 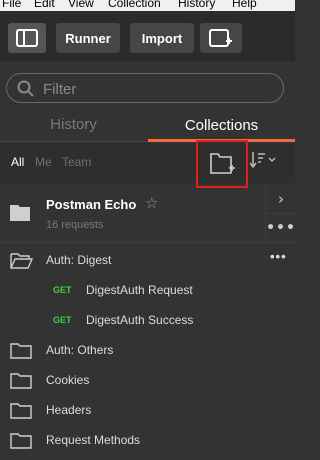 What do you see at coordinates (147, 213) in the screenshot?
I see `collection-item: Postman Echo ☆ 16 requests` at bounding box center [147, 213].